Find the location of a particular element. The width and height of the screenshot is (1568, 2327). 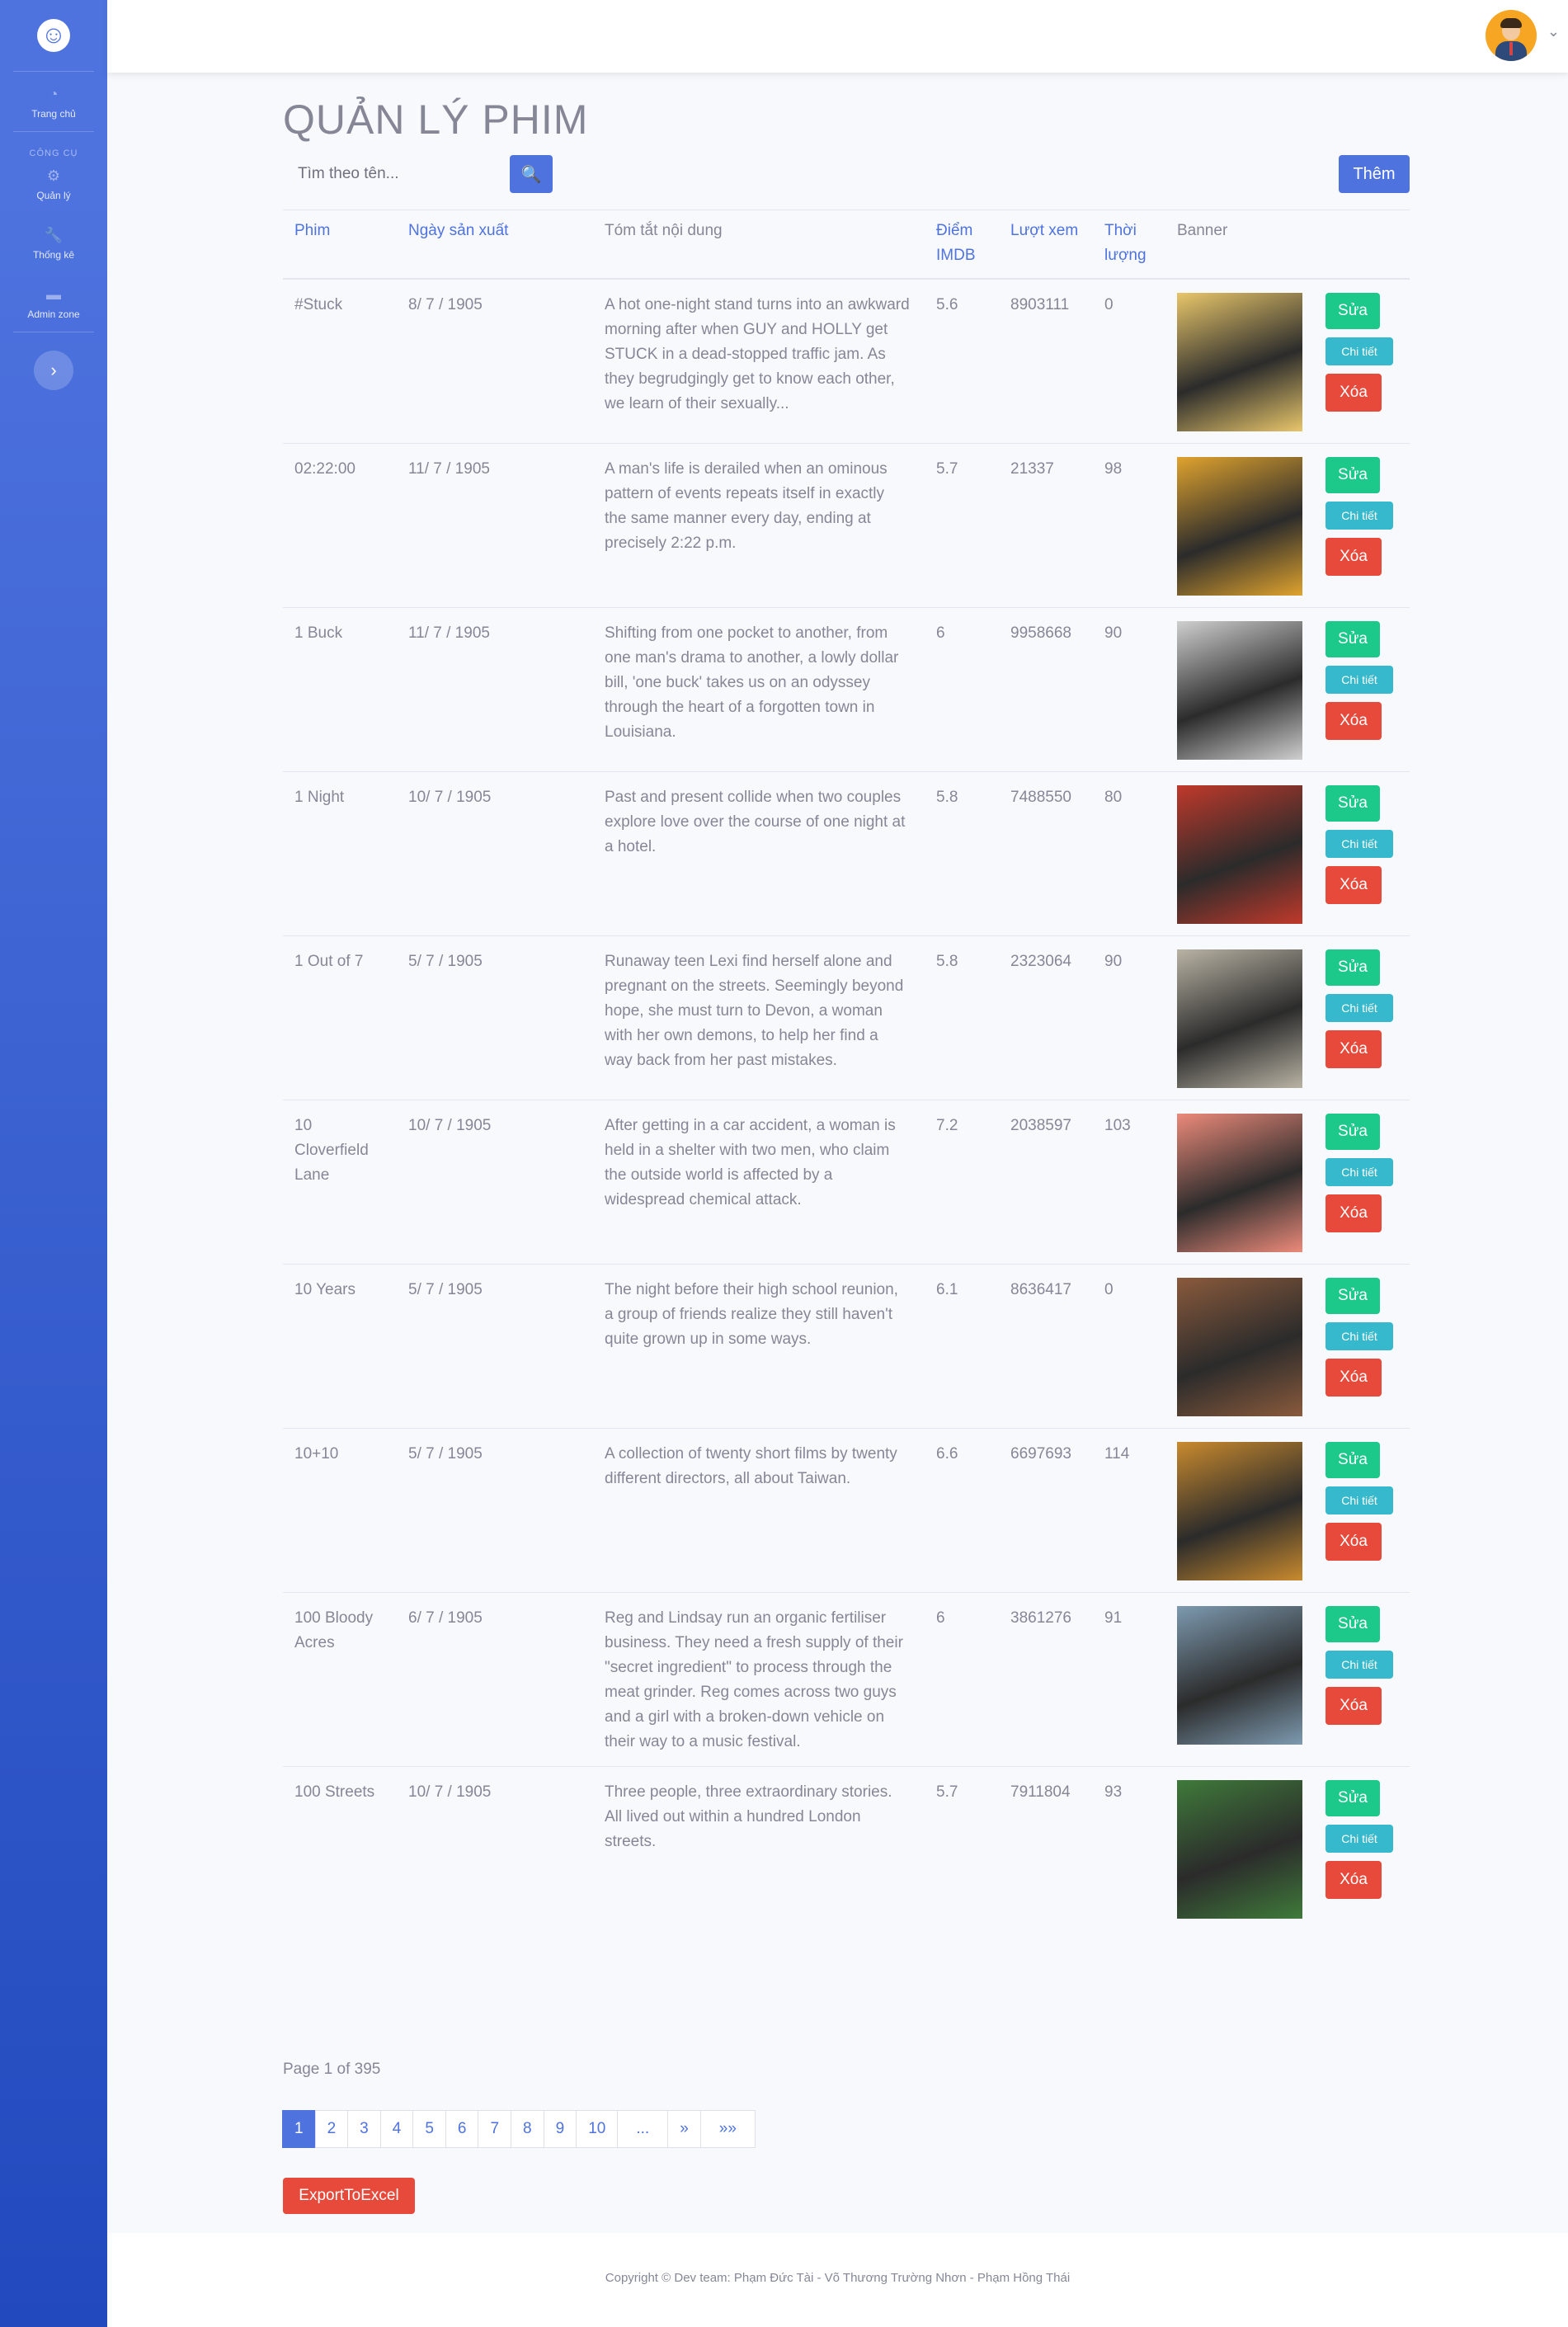

avatar is located at coordinates (1511, 35).